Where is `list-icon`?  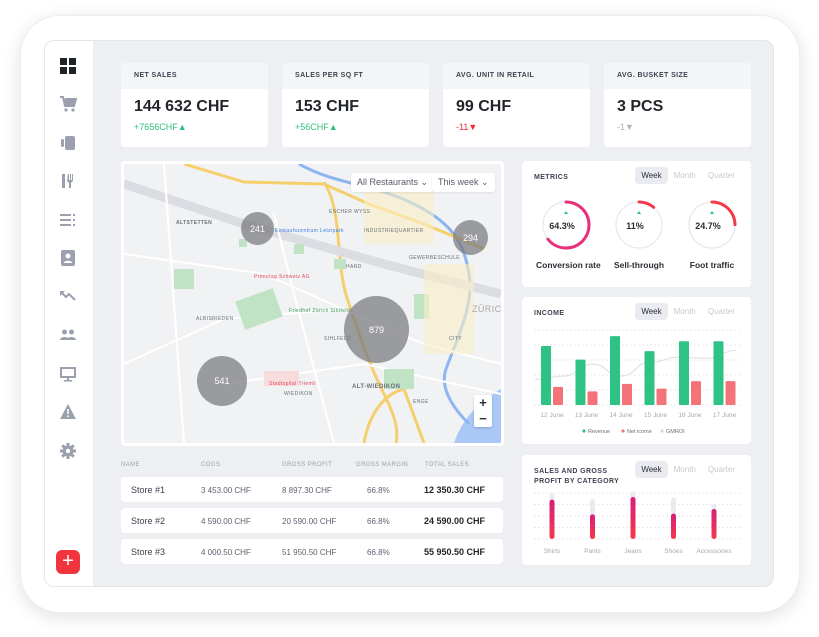
list-icon is located at coordinates (68, 220).